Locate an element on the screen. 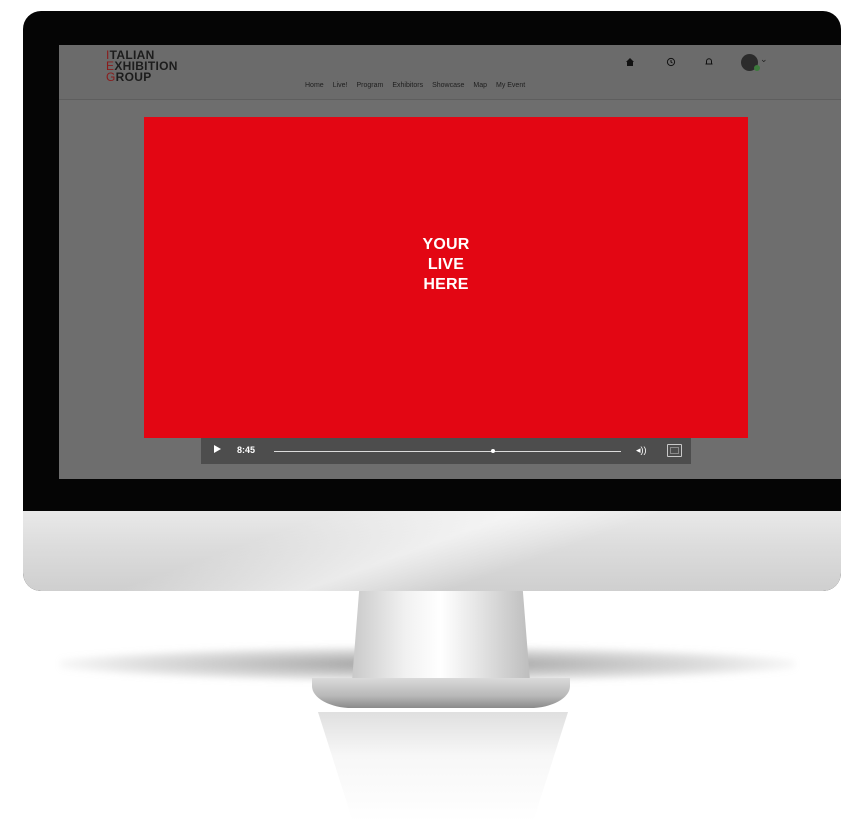 The image size is (841, 825). menu-item-map: Map is located at coordinates (480, 85).